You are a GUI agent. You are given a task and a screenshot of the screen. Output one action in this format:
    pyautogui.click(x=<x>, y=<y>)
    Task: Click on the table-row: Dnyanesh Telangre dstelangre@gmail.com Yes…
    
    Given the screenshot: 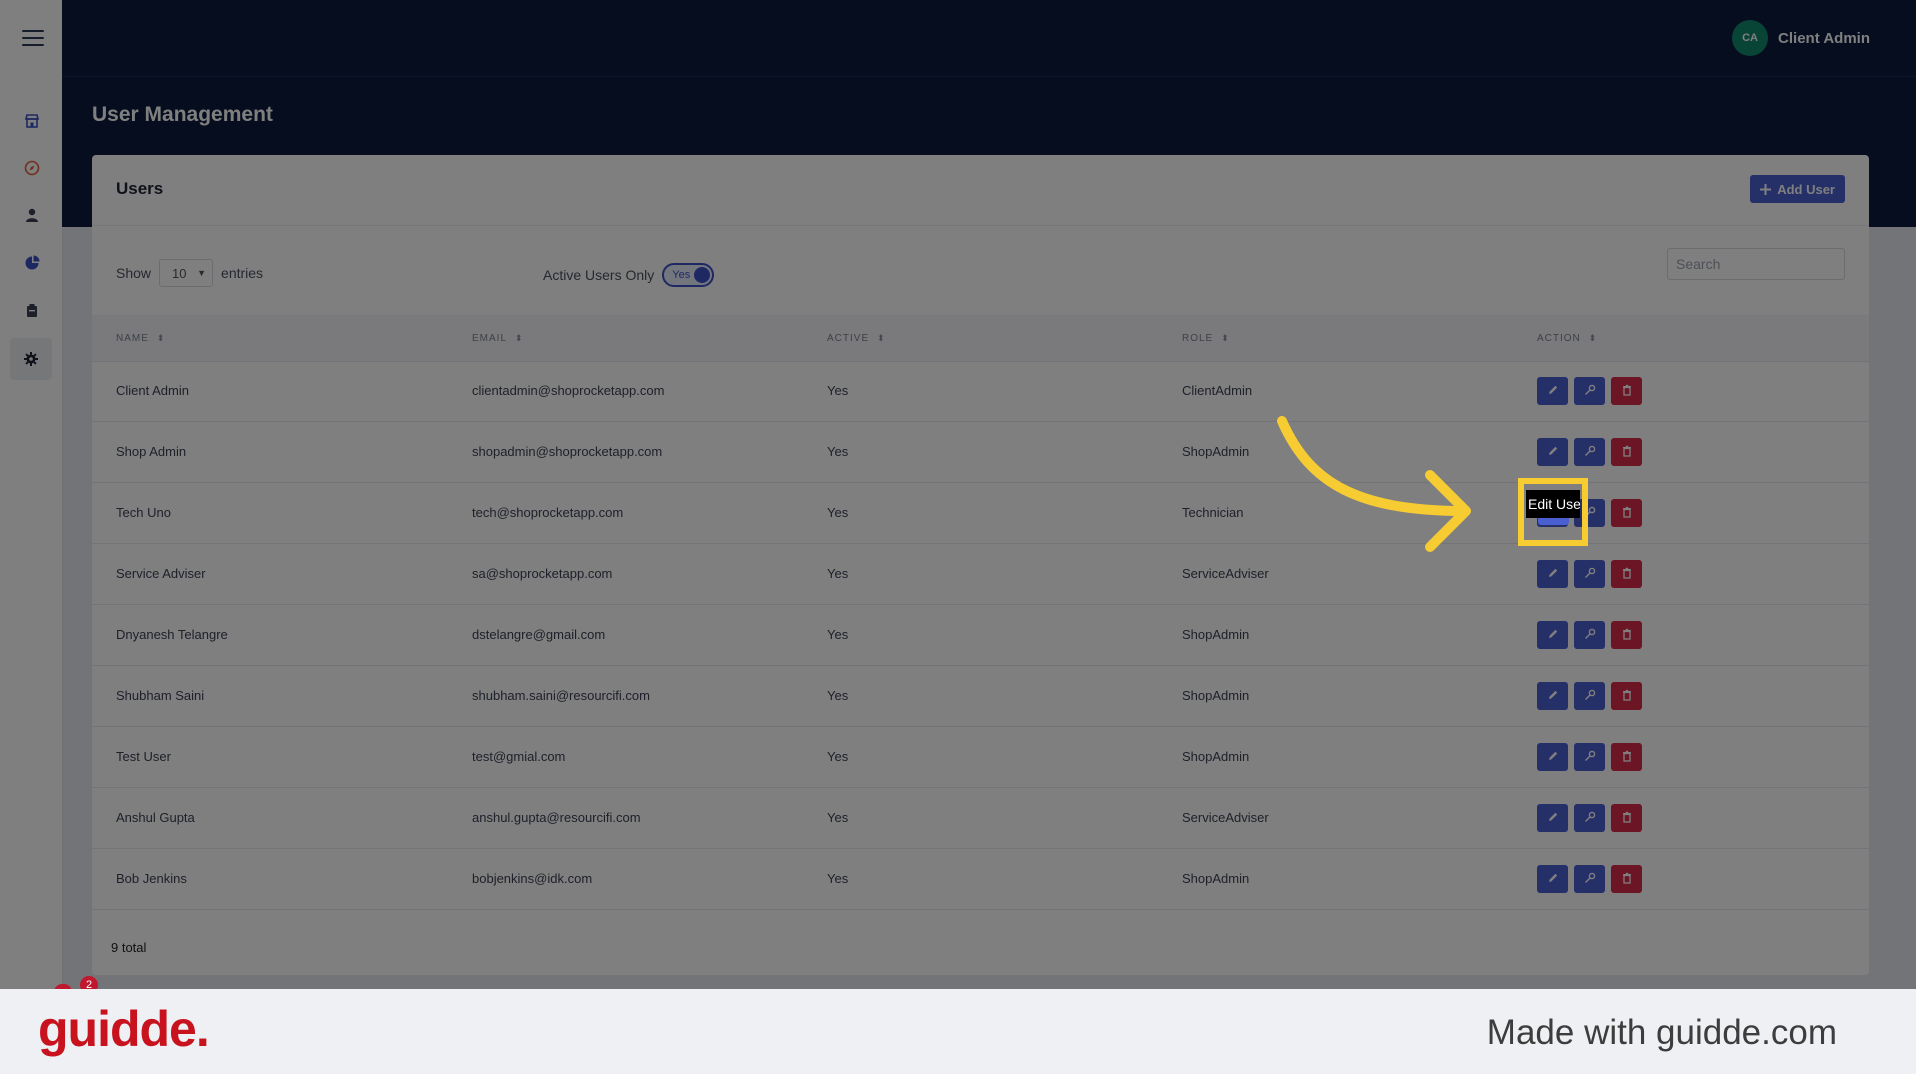 What is the action you would take?
    pyautogui.click(x=980, y=635)
    